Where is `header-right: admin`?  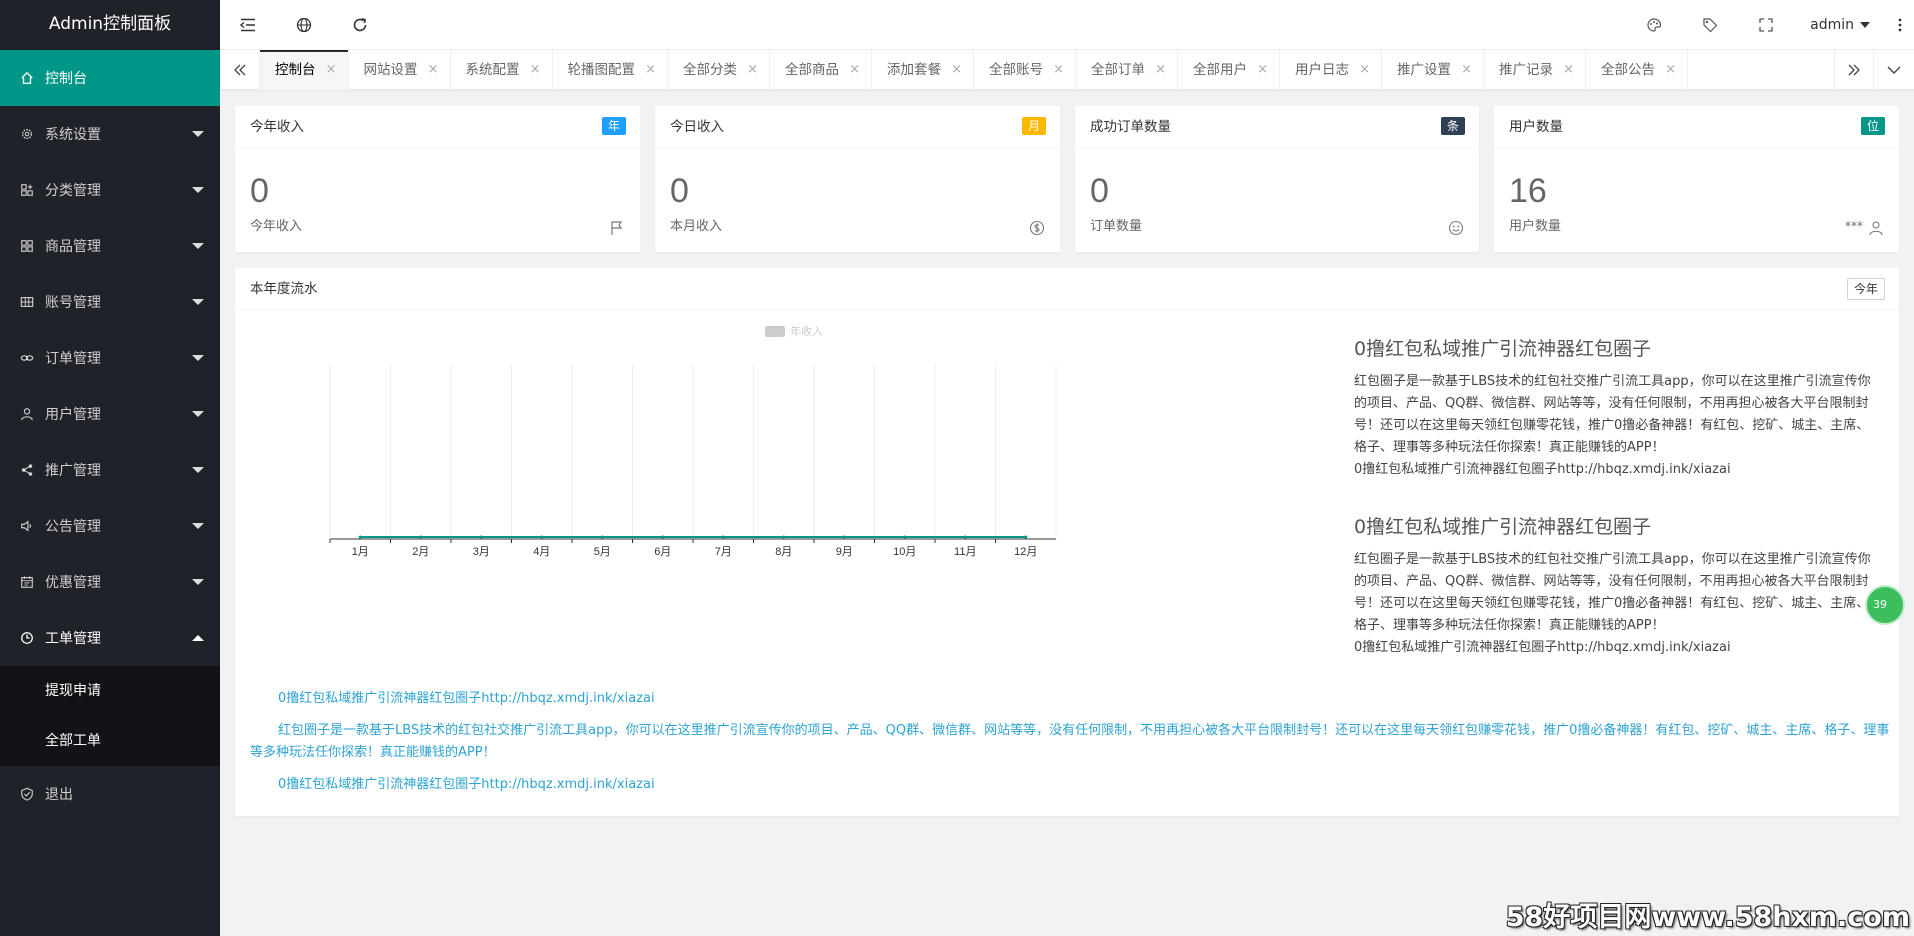
header-right: admin is located at coordinates (1770, 25).